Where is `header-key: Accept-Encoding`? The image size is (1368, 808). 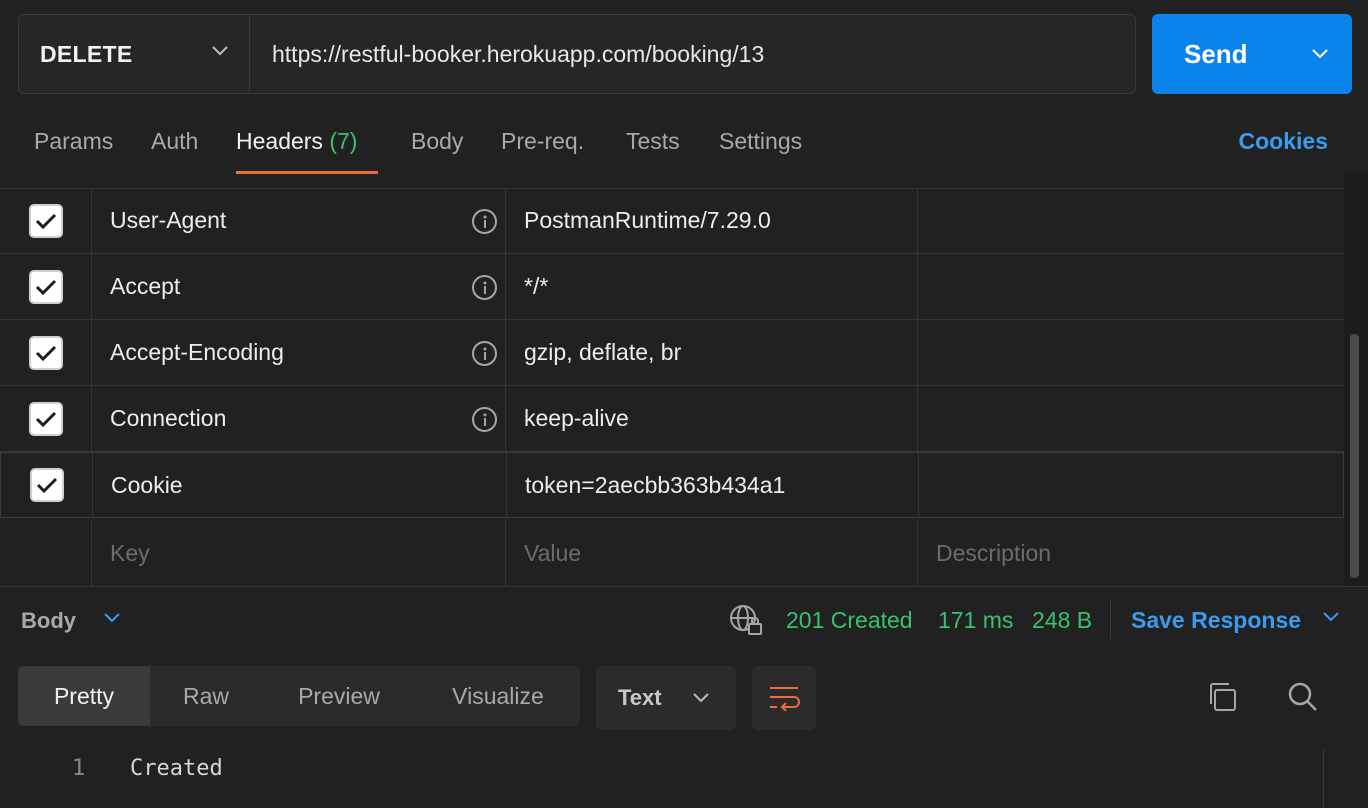
header-key: Accept-Encoding is located at coordinates (197, 352).